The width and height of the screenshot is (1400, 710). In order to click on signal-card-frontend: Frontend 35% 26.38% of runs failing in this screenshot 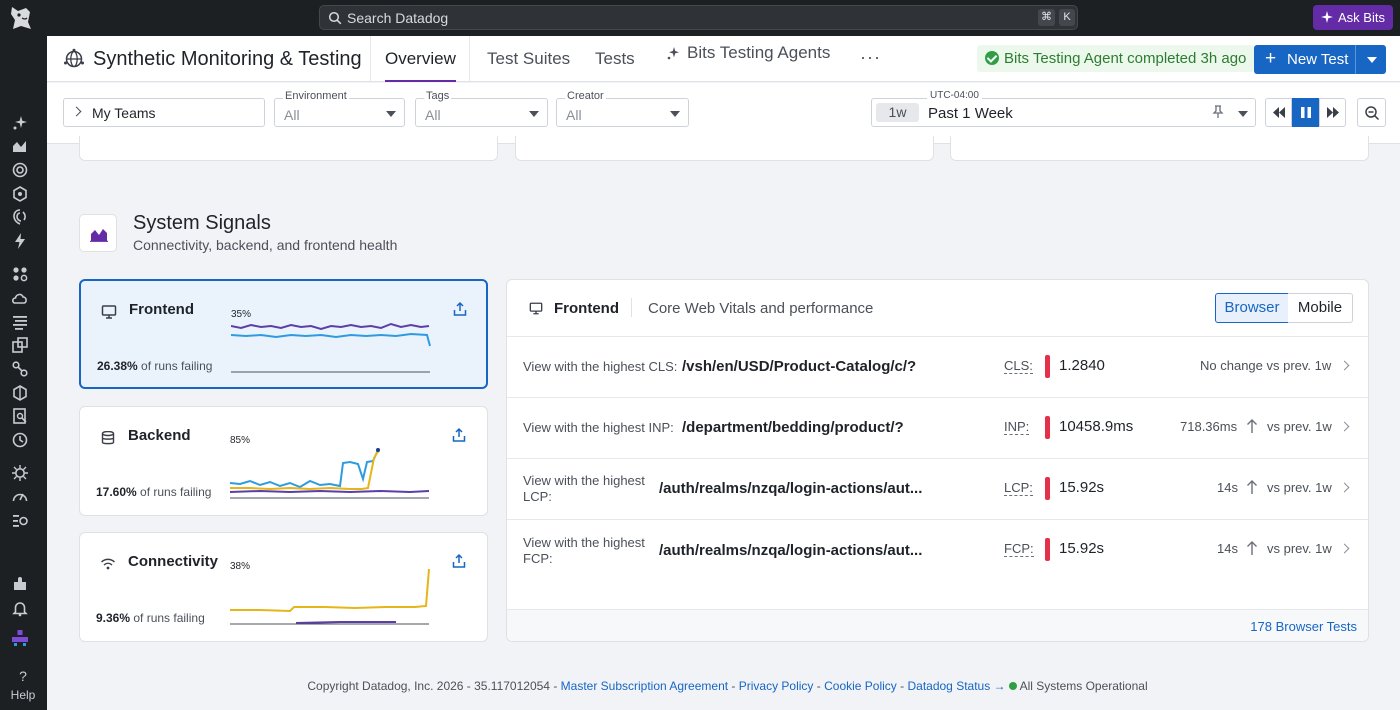, I will do `click(283, 334)`.